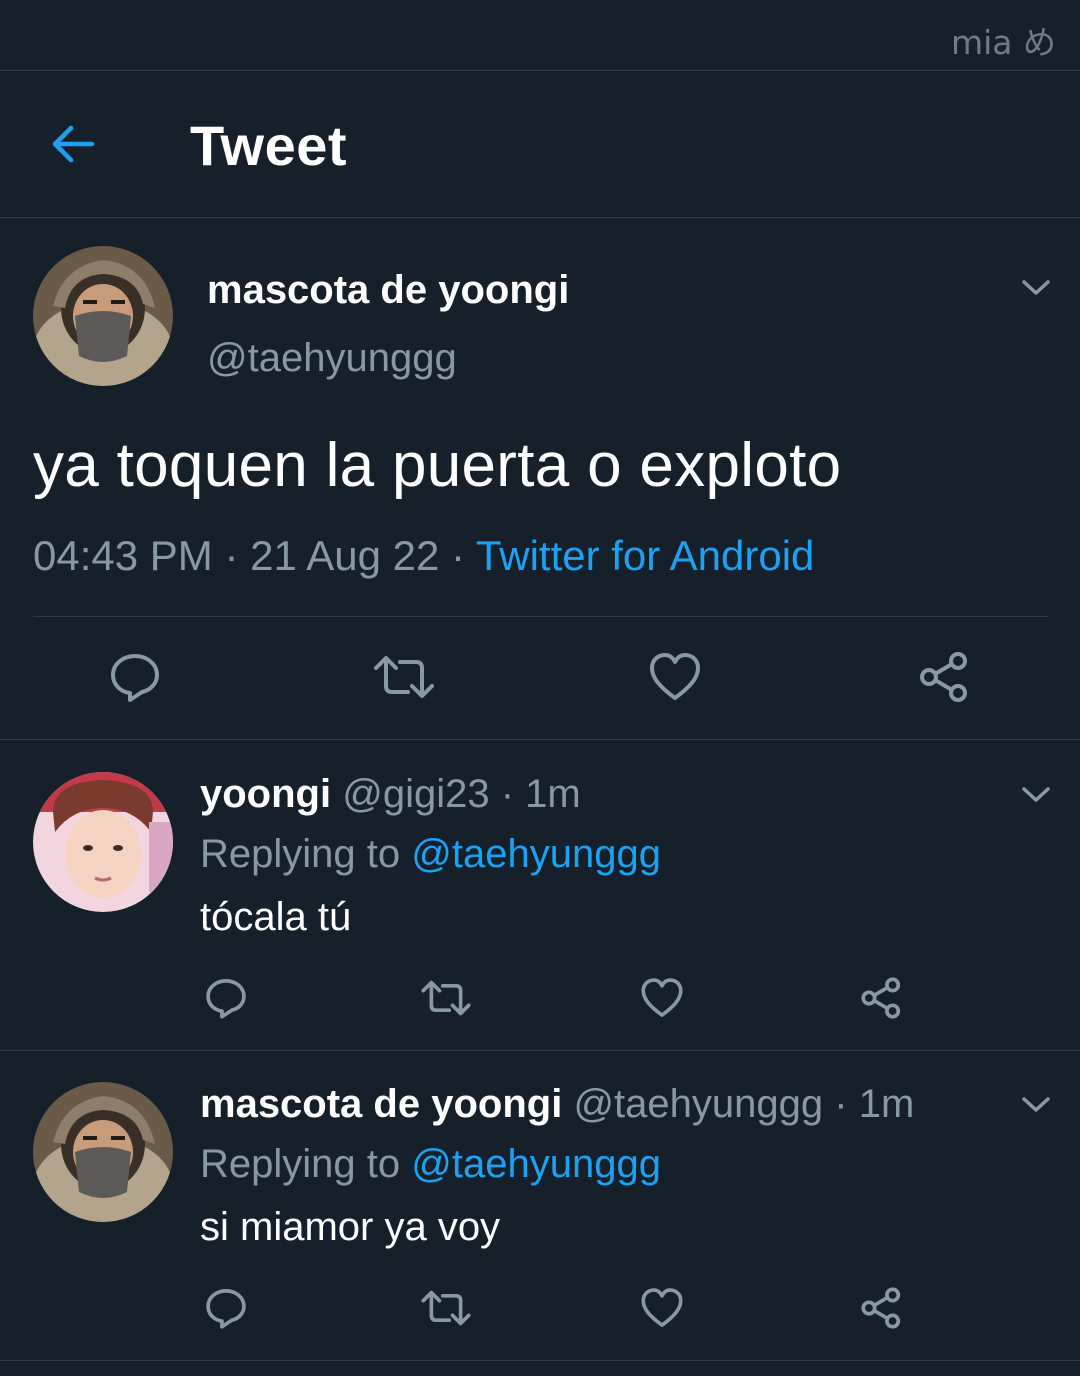  I want to click on reply-header: yoongi @gigi23 · 1m, so click(390, 794).